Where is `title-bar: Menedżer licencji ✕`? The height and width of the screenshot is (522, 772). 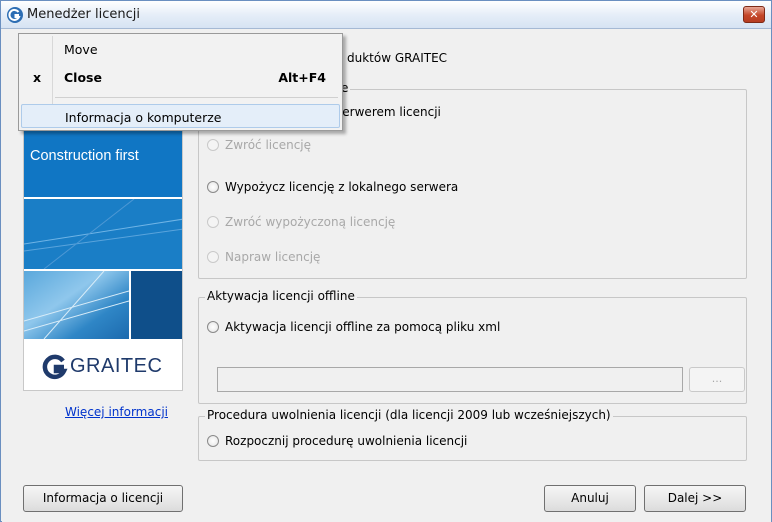
title-bar: Menedżer licencji ✕ is located at coordinates (386, 15).